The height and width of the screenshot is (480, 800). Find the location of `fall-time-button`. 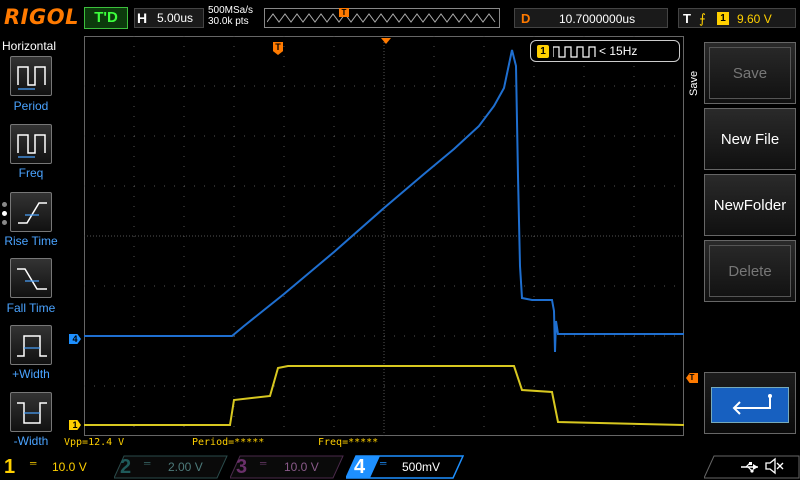

fall-time-button is located at coordinates (31, 278).